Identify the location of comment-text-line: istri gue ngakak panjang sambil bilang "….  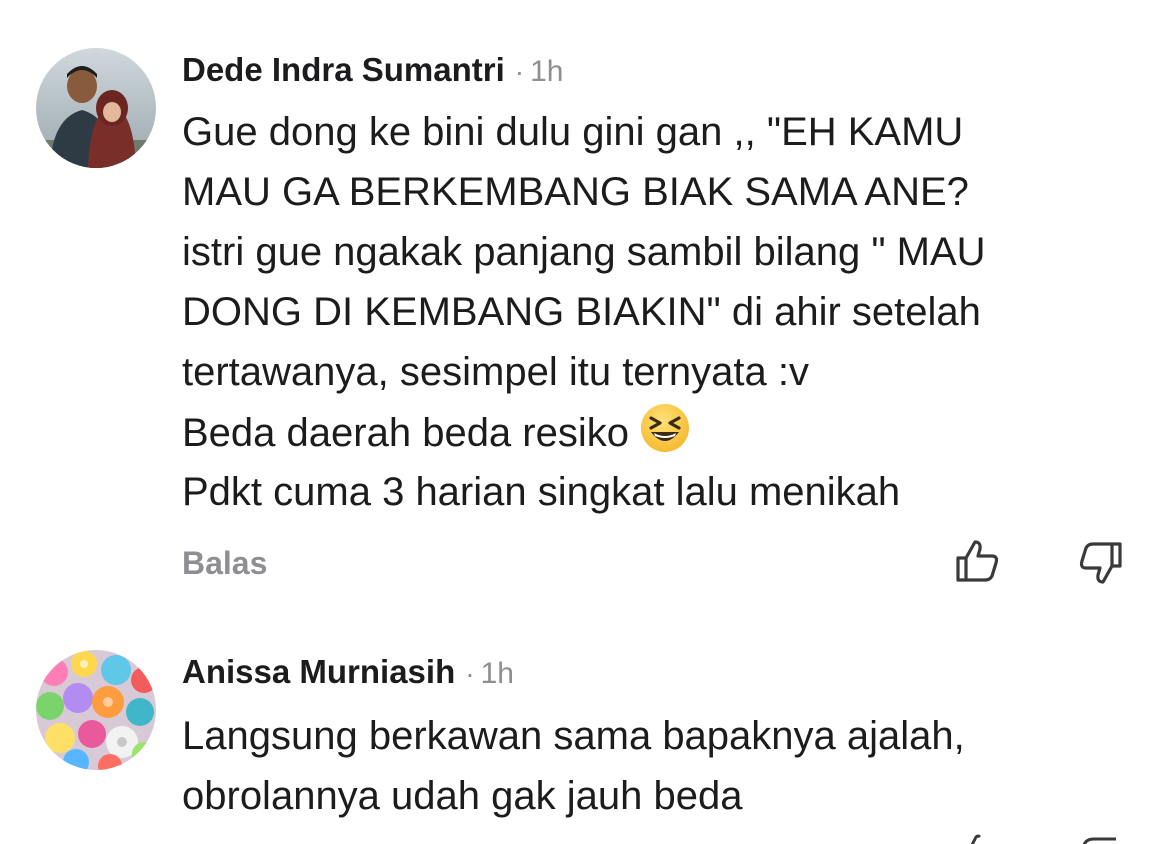
(584, 252).